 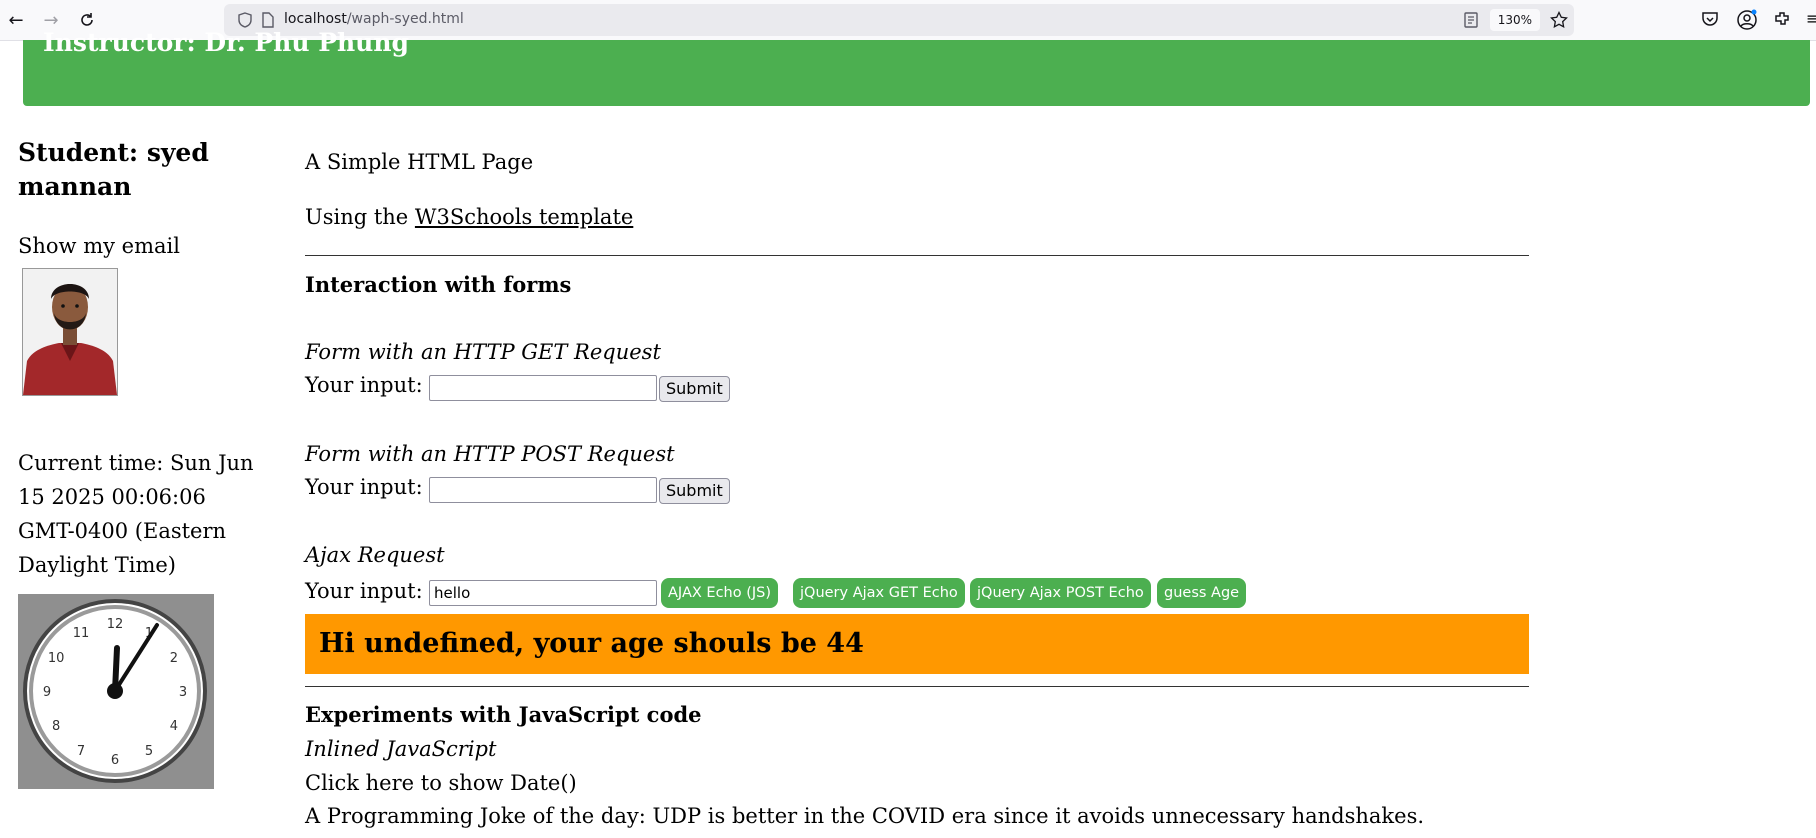 What do you see at coordinates (364, 591) in the screenshot?
I see `ajax-input-label: Your input:` at bounding box center [364, 591].